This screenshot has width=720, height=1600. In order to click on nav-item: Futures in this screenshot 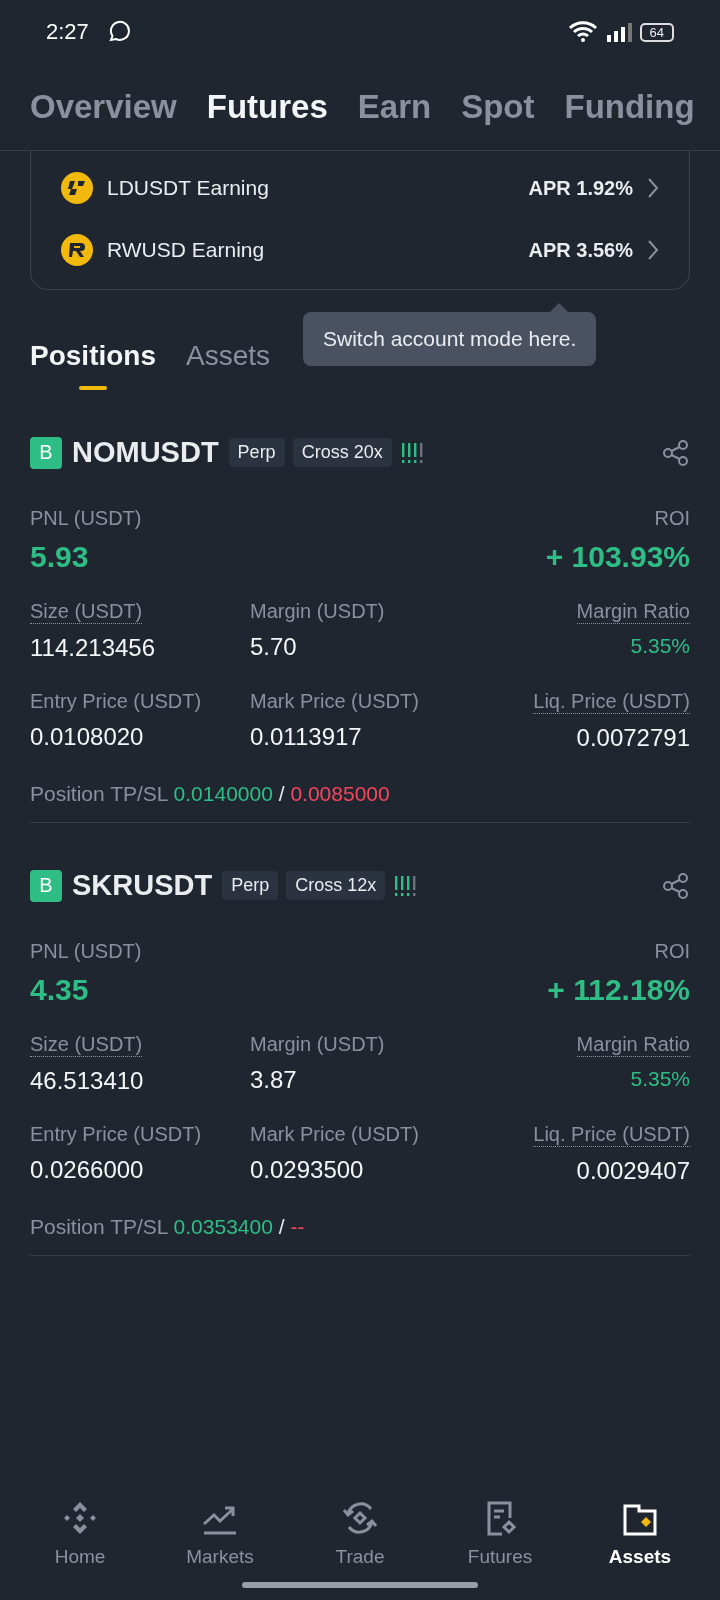, I will do `click(500, 1533)`.